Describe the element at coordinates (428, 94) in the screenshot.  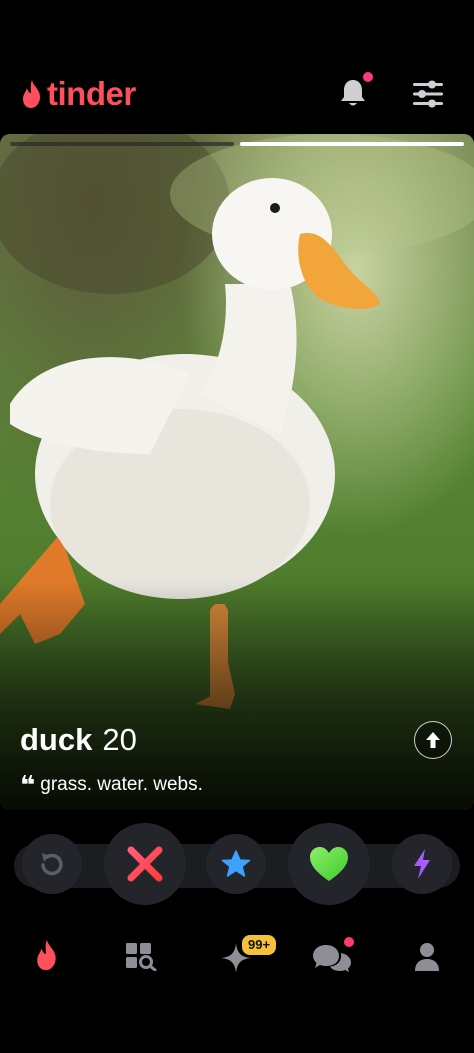
I see `filters-icon` at that location.